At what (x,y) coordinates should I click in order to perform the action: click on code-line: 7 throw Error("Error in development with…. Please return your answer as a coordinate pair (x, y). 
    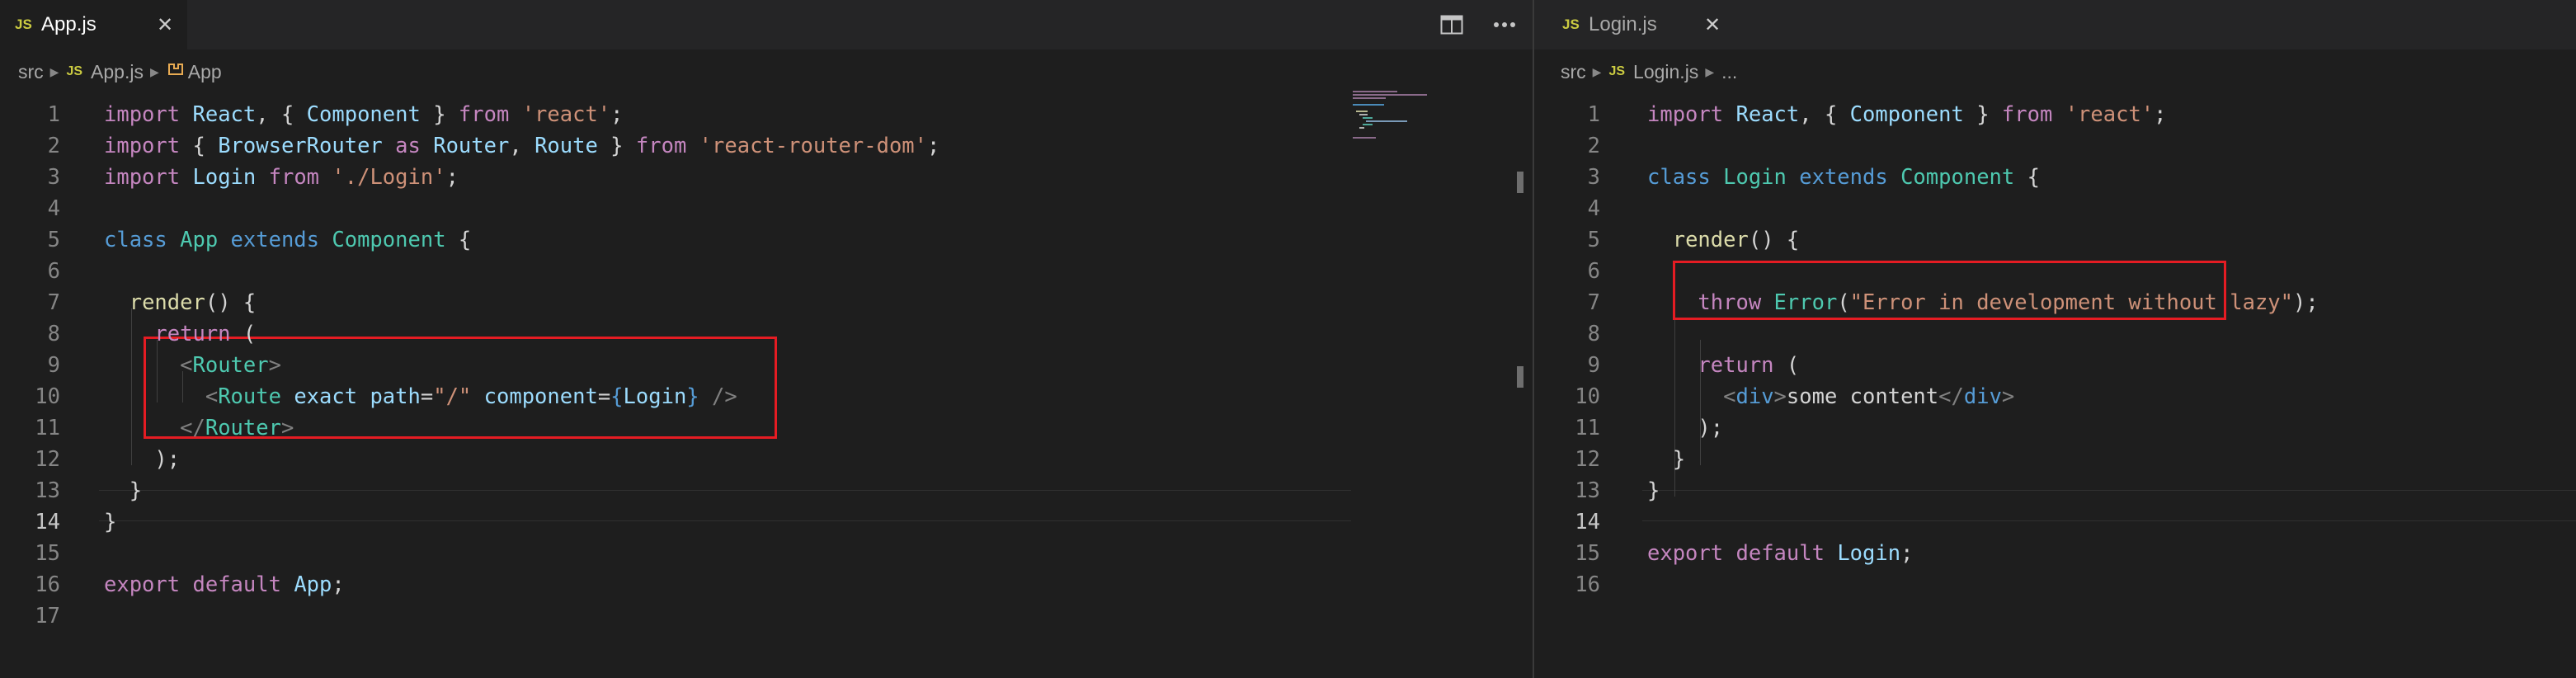
    Looking at the image, I should click on (2055, 303).